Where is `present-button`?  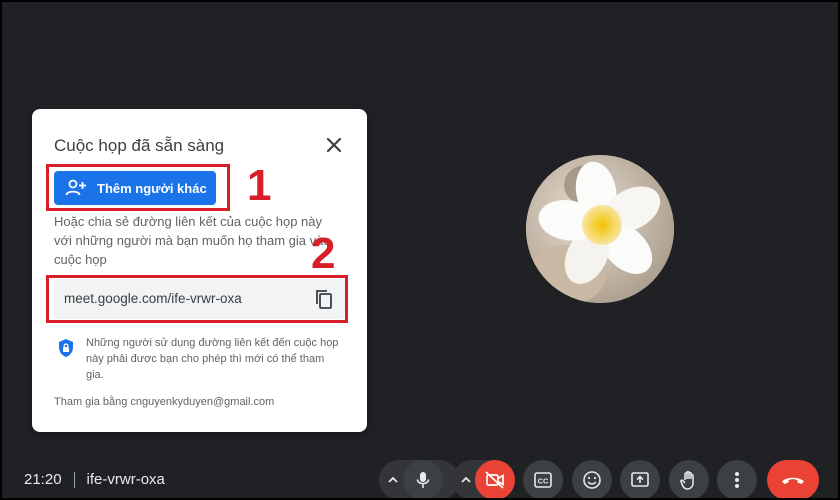 present-button is located at coordinates (640, 479).